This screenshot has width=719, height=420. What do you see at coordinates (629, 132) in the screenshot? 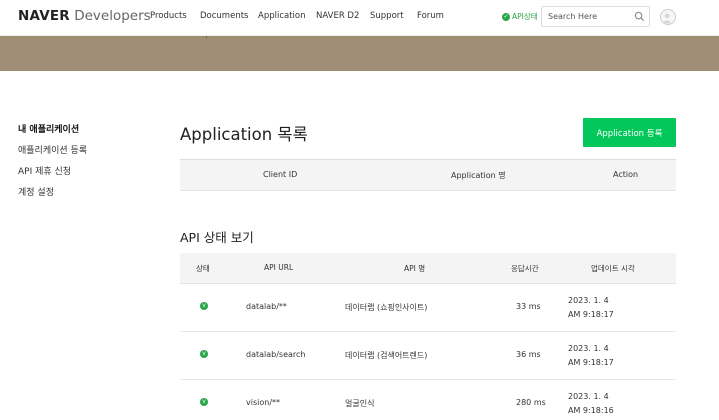
I see `register-application-button: Application 등록` at bounding box center [629, 132].